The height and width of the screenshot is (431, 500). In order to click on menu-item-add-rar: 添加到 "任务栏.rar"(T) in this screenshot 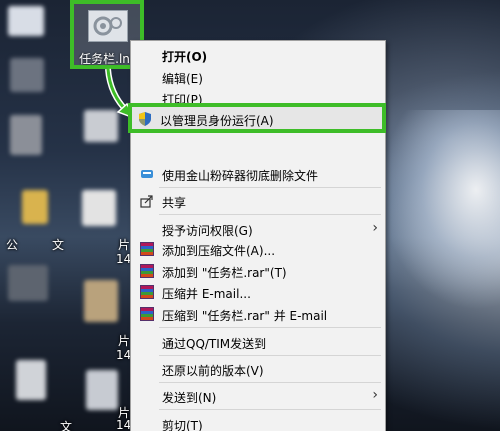, I will do `click(258, 271)`.